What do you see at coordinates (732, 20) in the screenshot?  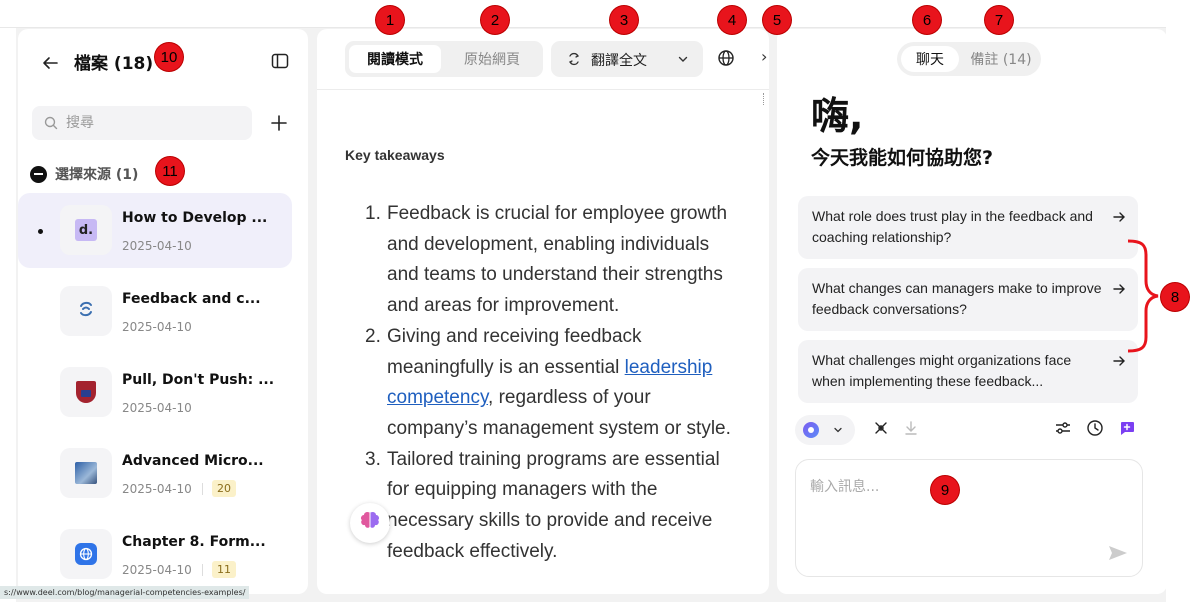 I see `annotation-badge: 4` at bounding box center [732, 20].